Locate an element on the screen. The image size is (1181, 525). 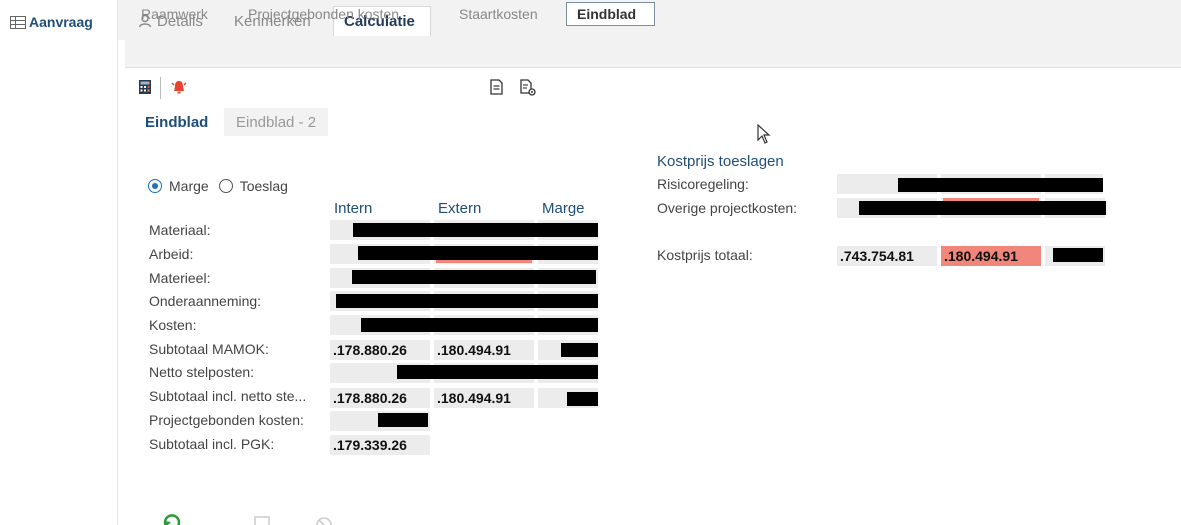
document-settings-icon is located at coordinates (528, 87).